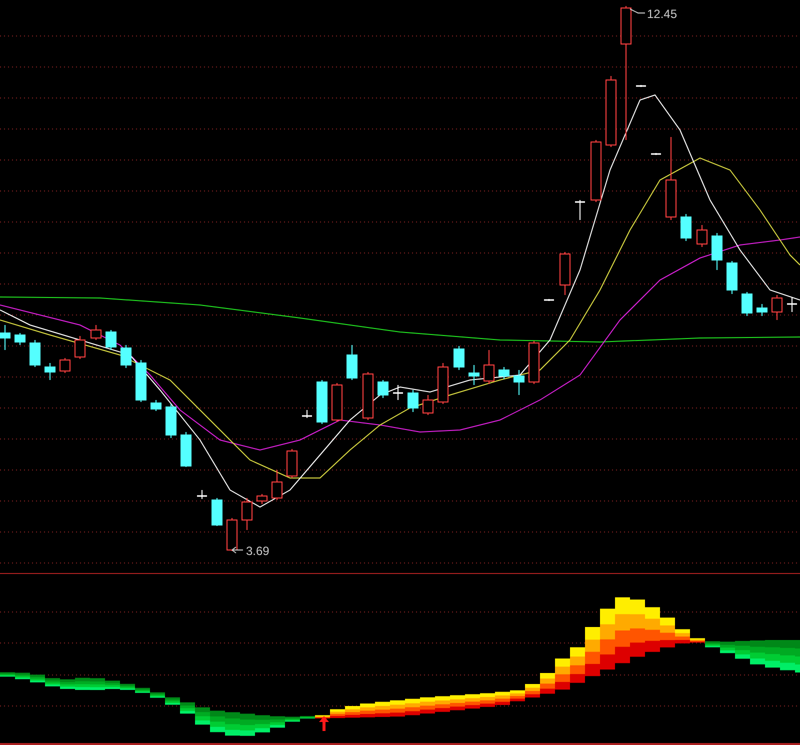 The height and width of the screenshot is (745, 800). What do you see at coordinates (324, 723) in the screenshot?
I see `up-arrow-icon` at bounding box center [324, 723].